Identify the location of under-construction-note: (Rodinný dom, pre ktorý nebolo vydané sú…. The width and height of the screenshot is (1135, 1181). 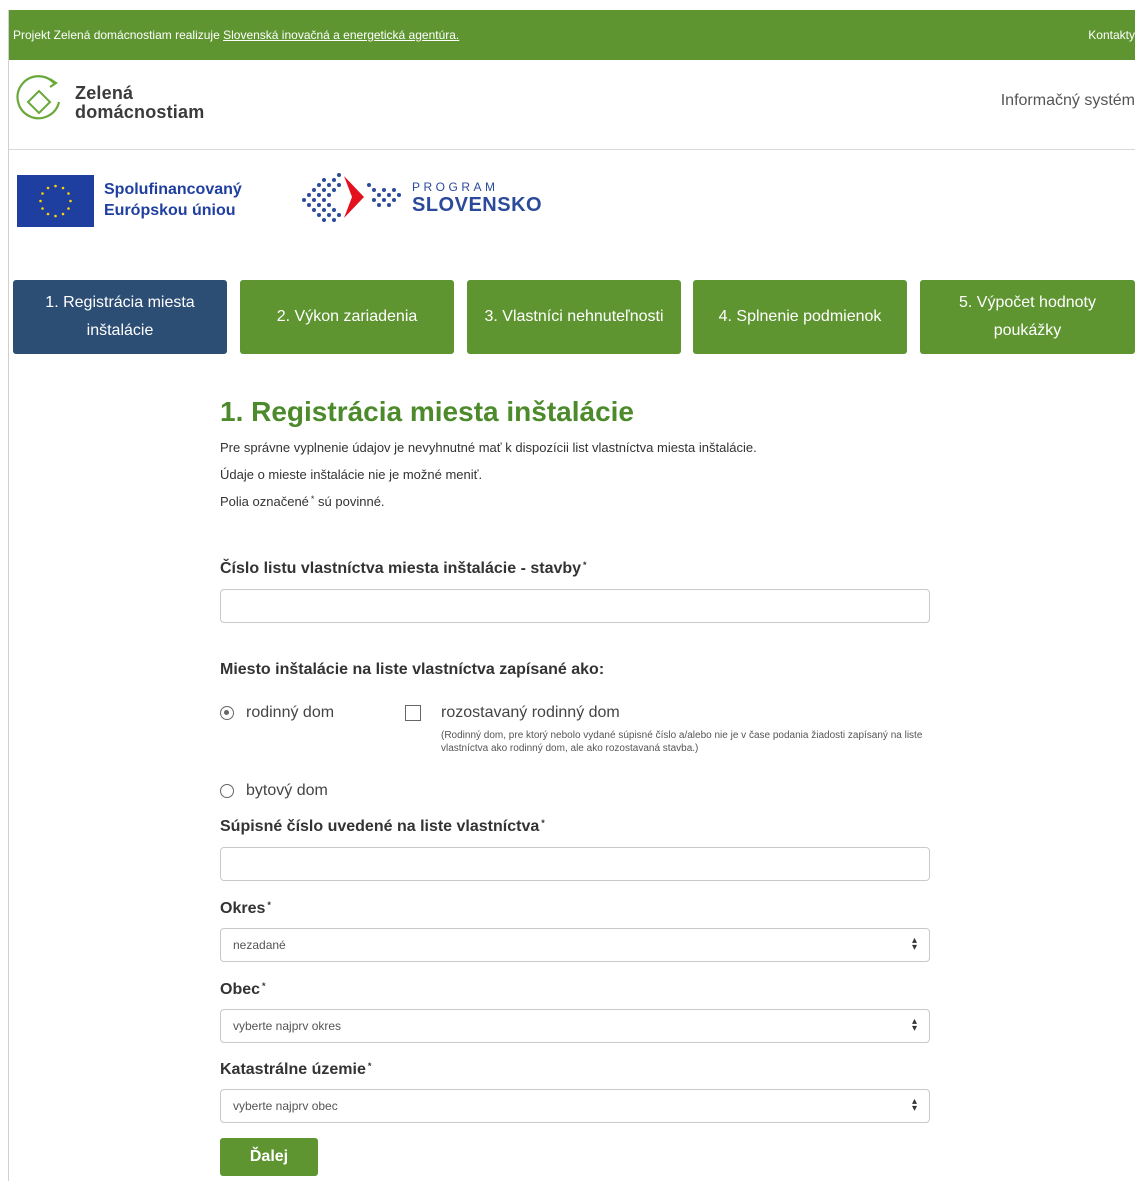
(682, 742).